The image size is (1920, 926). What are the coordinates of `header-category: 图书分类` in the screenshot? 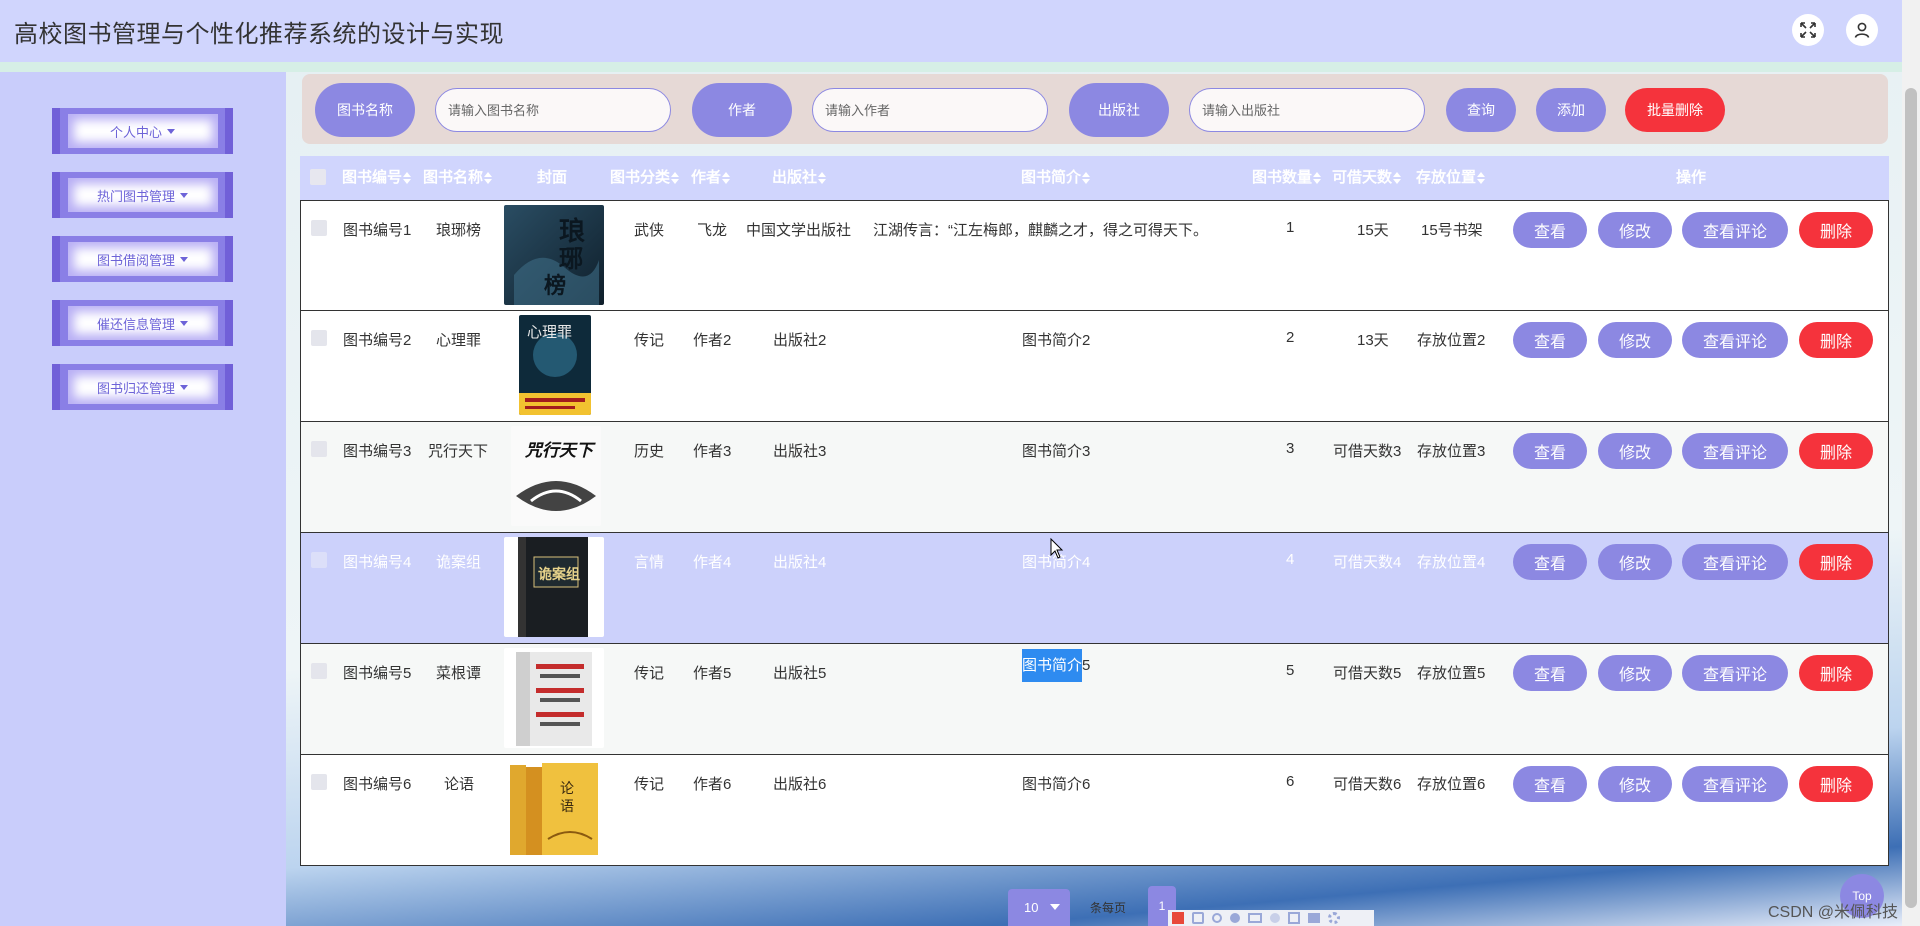 It's located at (645, 178).